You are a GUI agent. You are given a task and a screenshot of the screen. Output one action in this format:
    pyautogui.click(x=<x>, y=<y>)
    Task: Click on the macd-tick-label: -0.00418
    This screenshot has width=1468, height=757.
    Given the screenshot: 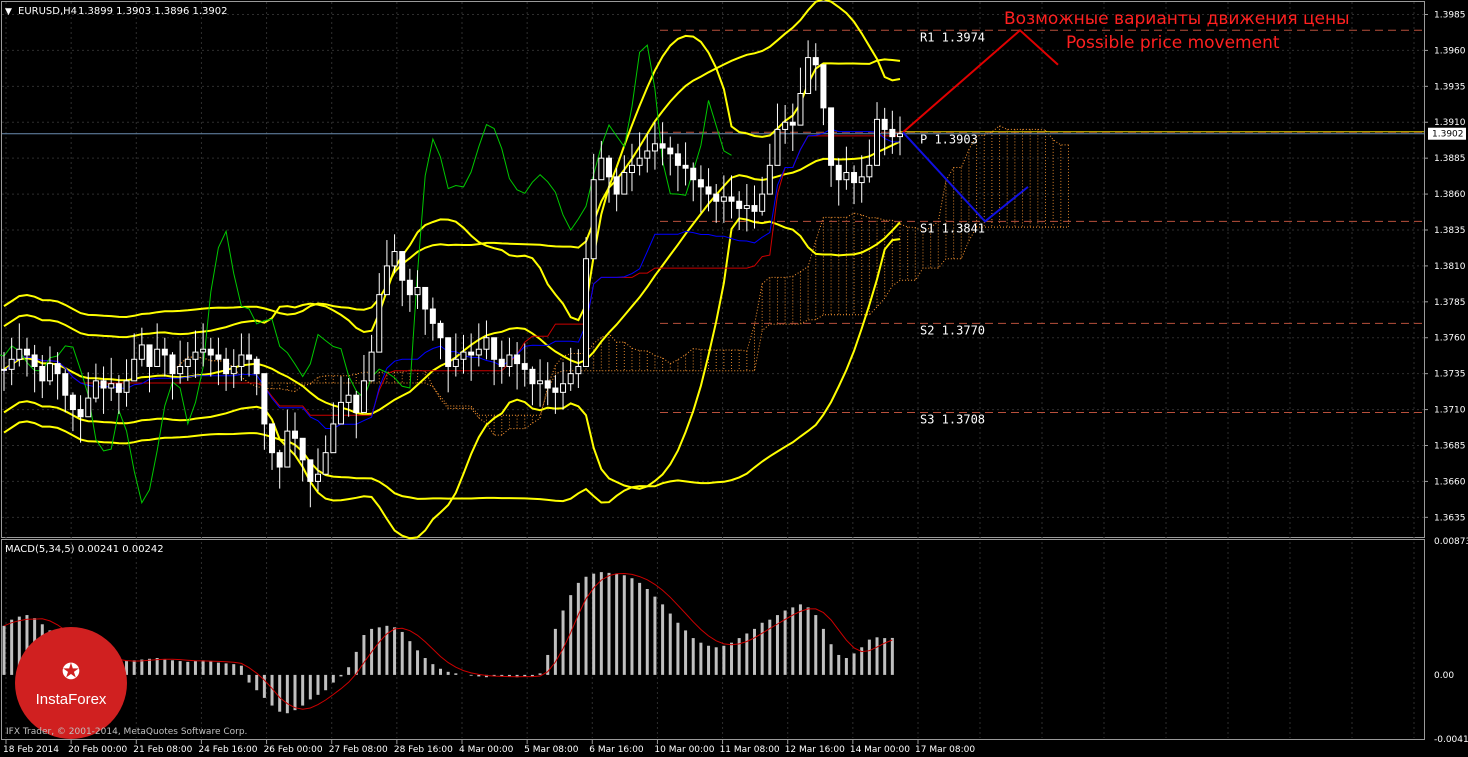 What is the action you would take?
    pyautogui.click(x=1451, y=740)
    